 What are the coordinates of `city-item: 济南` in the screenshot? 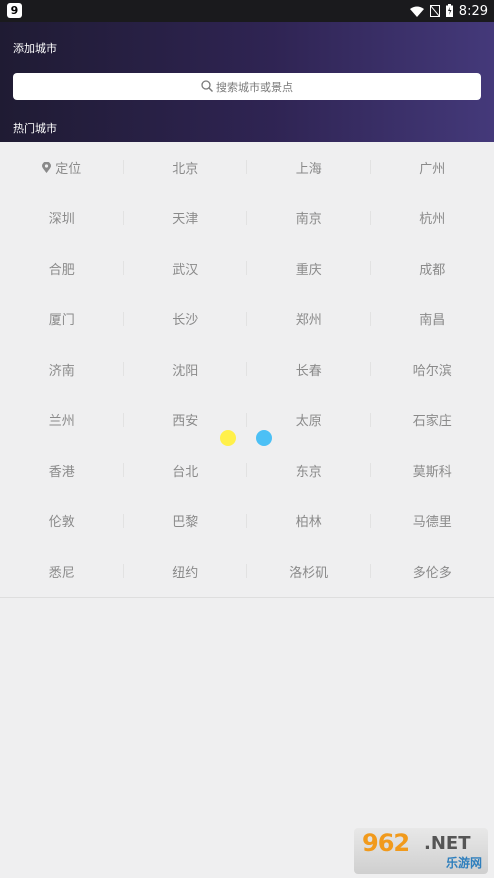 It's located at (62, 369).